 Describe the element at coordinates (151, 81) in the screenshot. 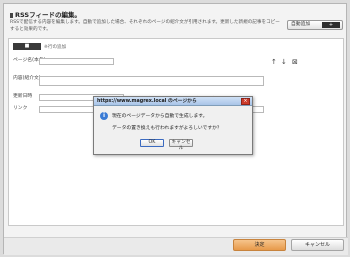

I see `content-input` at that location.